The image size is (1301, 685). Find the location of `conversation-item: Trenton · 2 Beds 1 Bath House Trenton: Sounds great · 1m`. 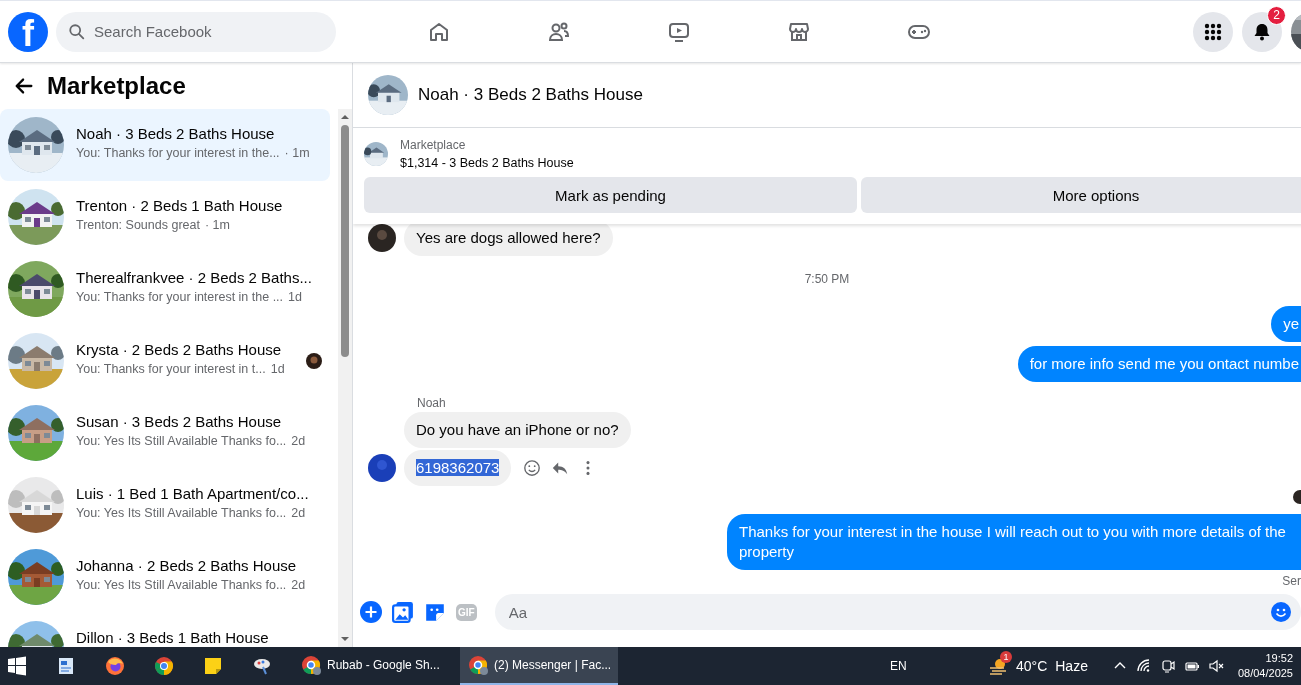

conversation-item: Trenton · 2 Beds 1 Bath House Trenton: Sounds great · 1m is located at coordinates (165, 217).